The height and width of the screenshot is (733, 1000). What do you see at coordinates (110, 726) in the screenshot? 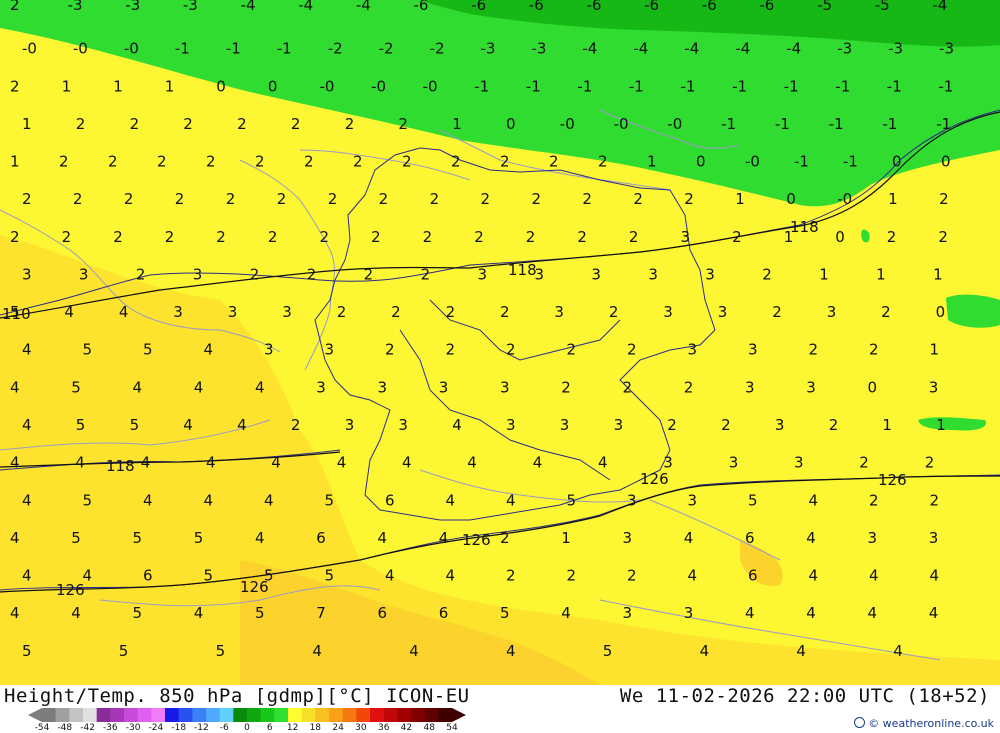
I see `colorbar-tick-label: -36` at bounding box center [110, 726].